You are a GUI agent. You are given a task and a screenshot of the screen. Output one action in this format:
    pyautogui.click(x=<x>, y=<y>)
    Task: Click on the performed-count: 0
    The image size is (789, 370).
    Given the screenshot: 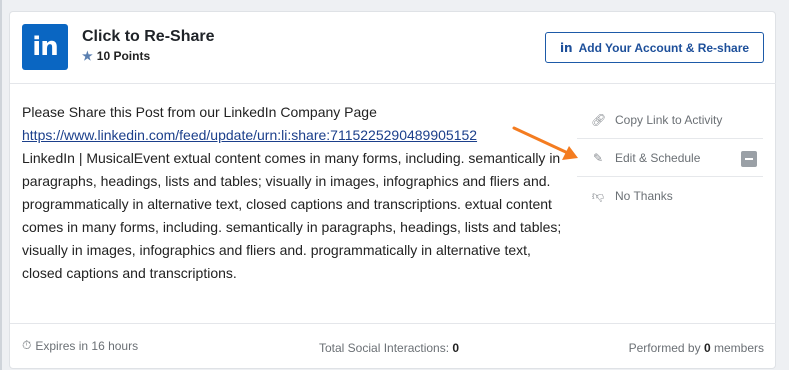 What is the action you would take?
    pyautogui.click(x=707, y=348)
    